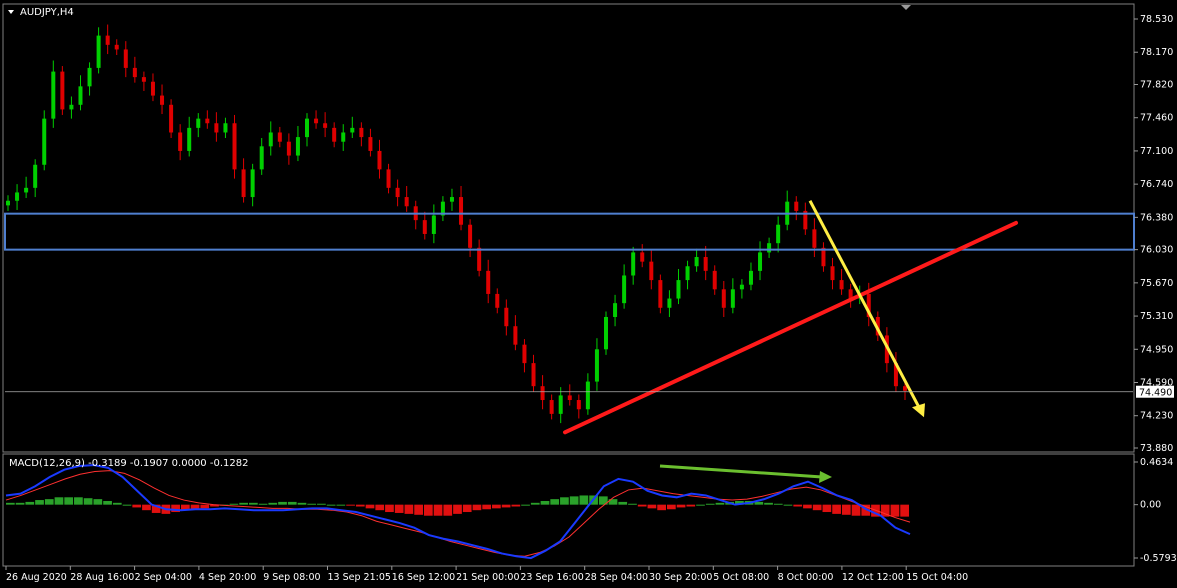 The width and height of the screenshot is (1177, 588). I want to click on price-tick-label: 77.820, so click(1156, 85).